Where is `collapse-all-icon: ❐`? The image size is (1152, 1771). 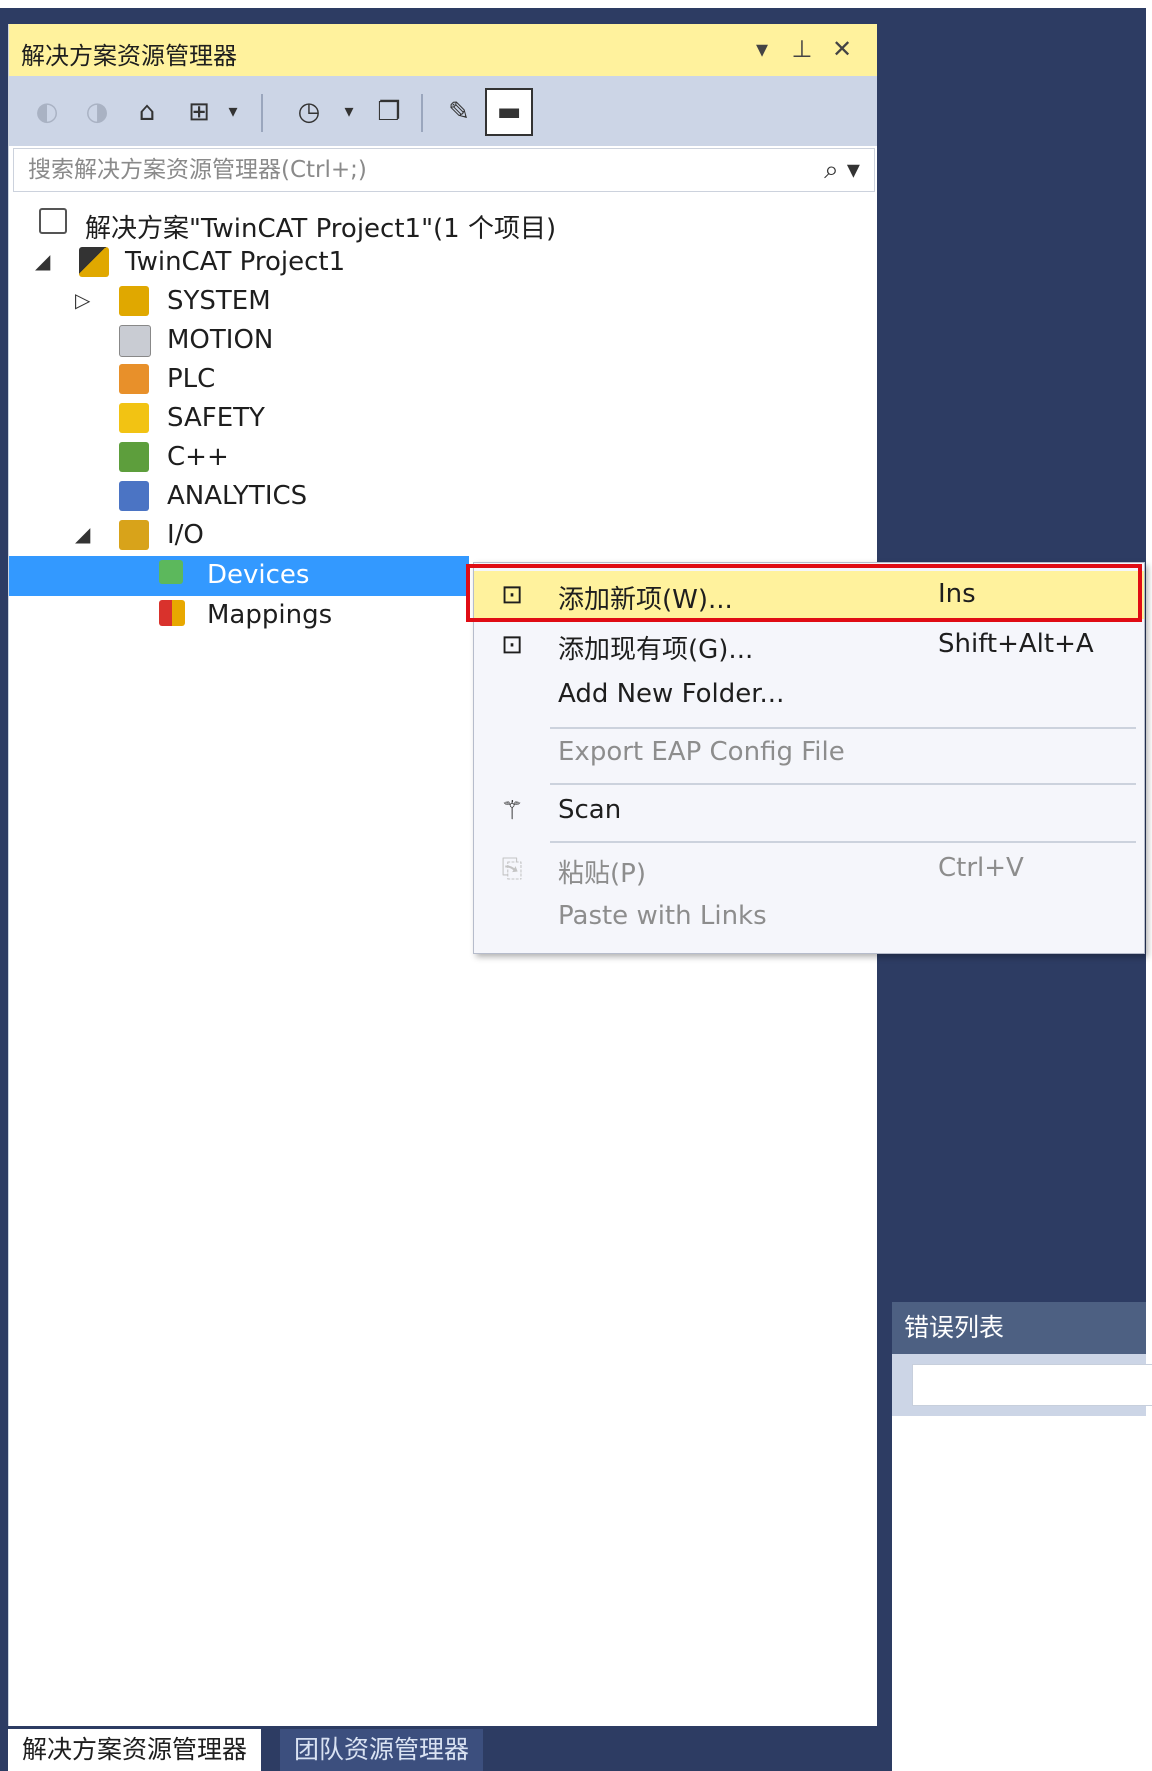
collapse-all-icon: ❐ is located at coordinates (389, 112).